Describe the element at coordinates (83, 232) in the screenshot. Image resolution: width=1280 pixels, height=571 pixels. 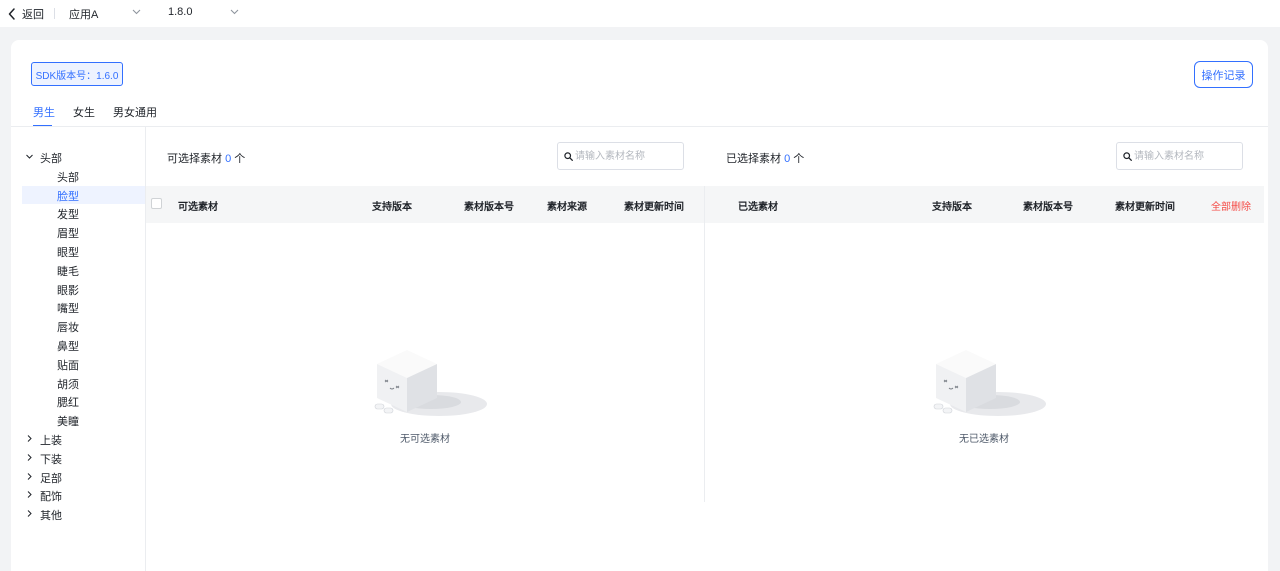
I see `tree-leaf: 眉型` at that location.